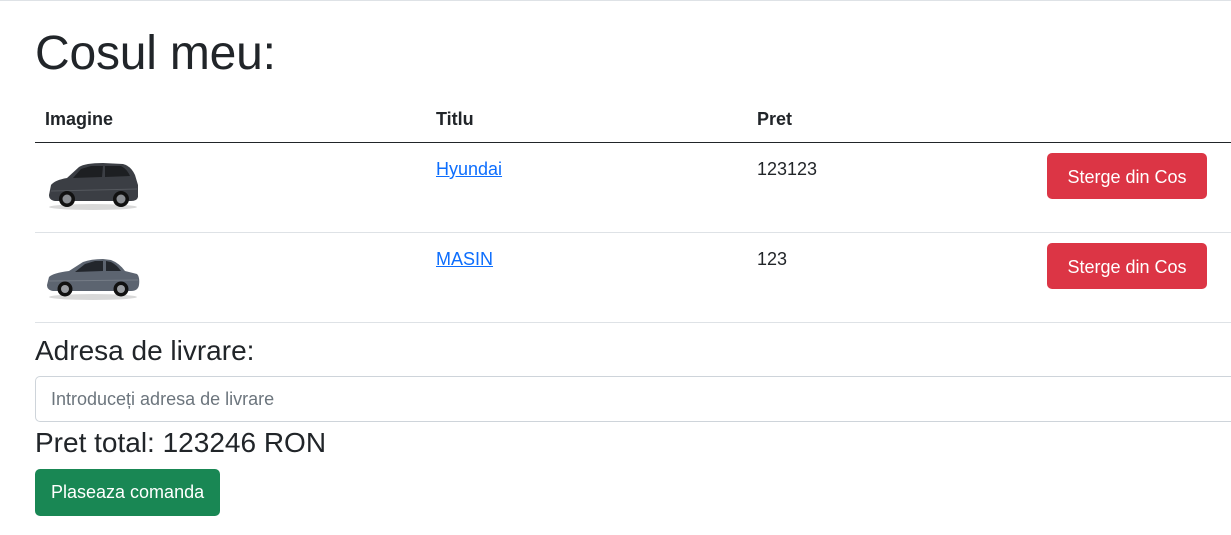 The image size is (1231, 535). Describe the element at coordinates (586, 277) in the screenshot. I see `car-title-cell: MASIN` at that location.